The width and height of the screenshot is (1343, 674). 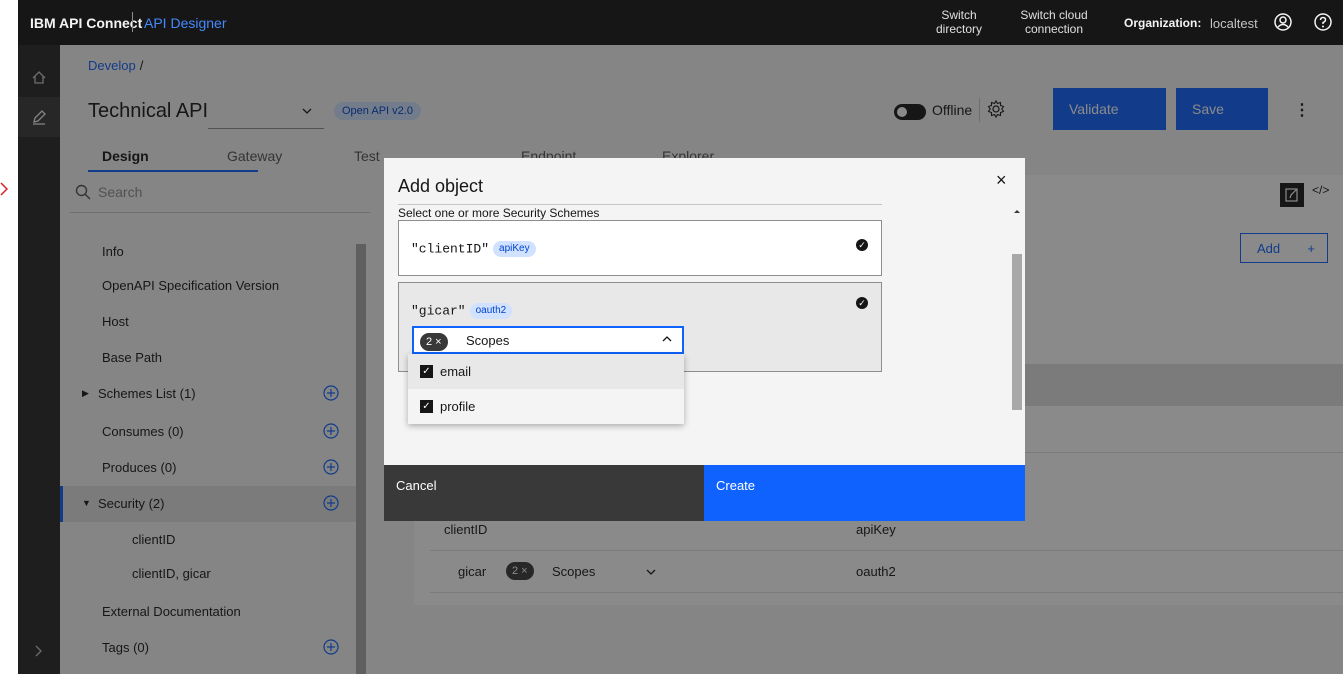 What do you see at coordinates (864, 493) in the screenshot?
I see `create-button: Create` at bounding box center [864, 493].